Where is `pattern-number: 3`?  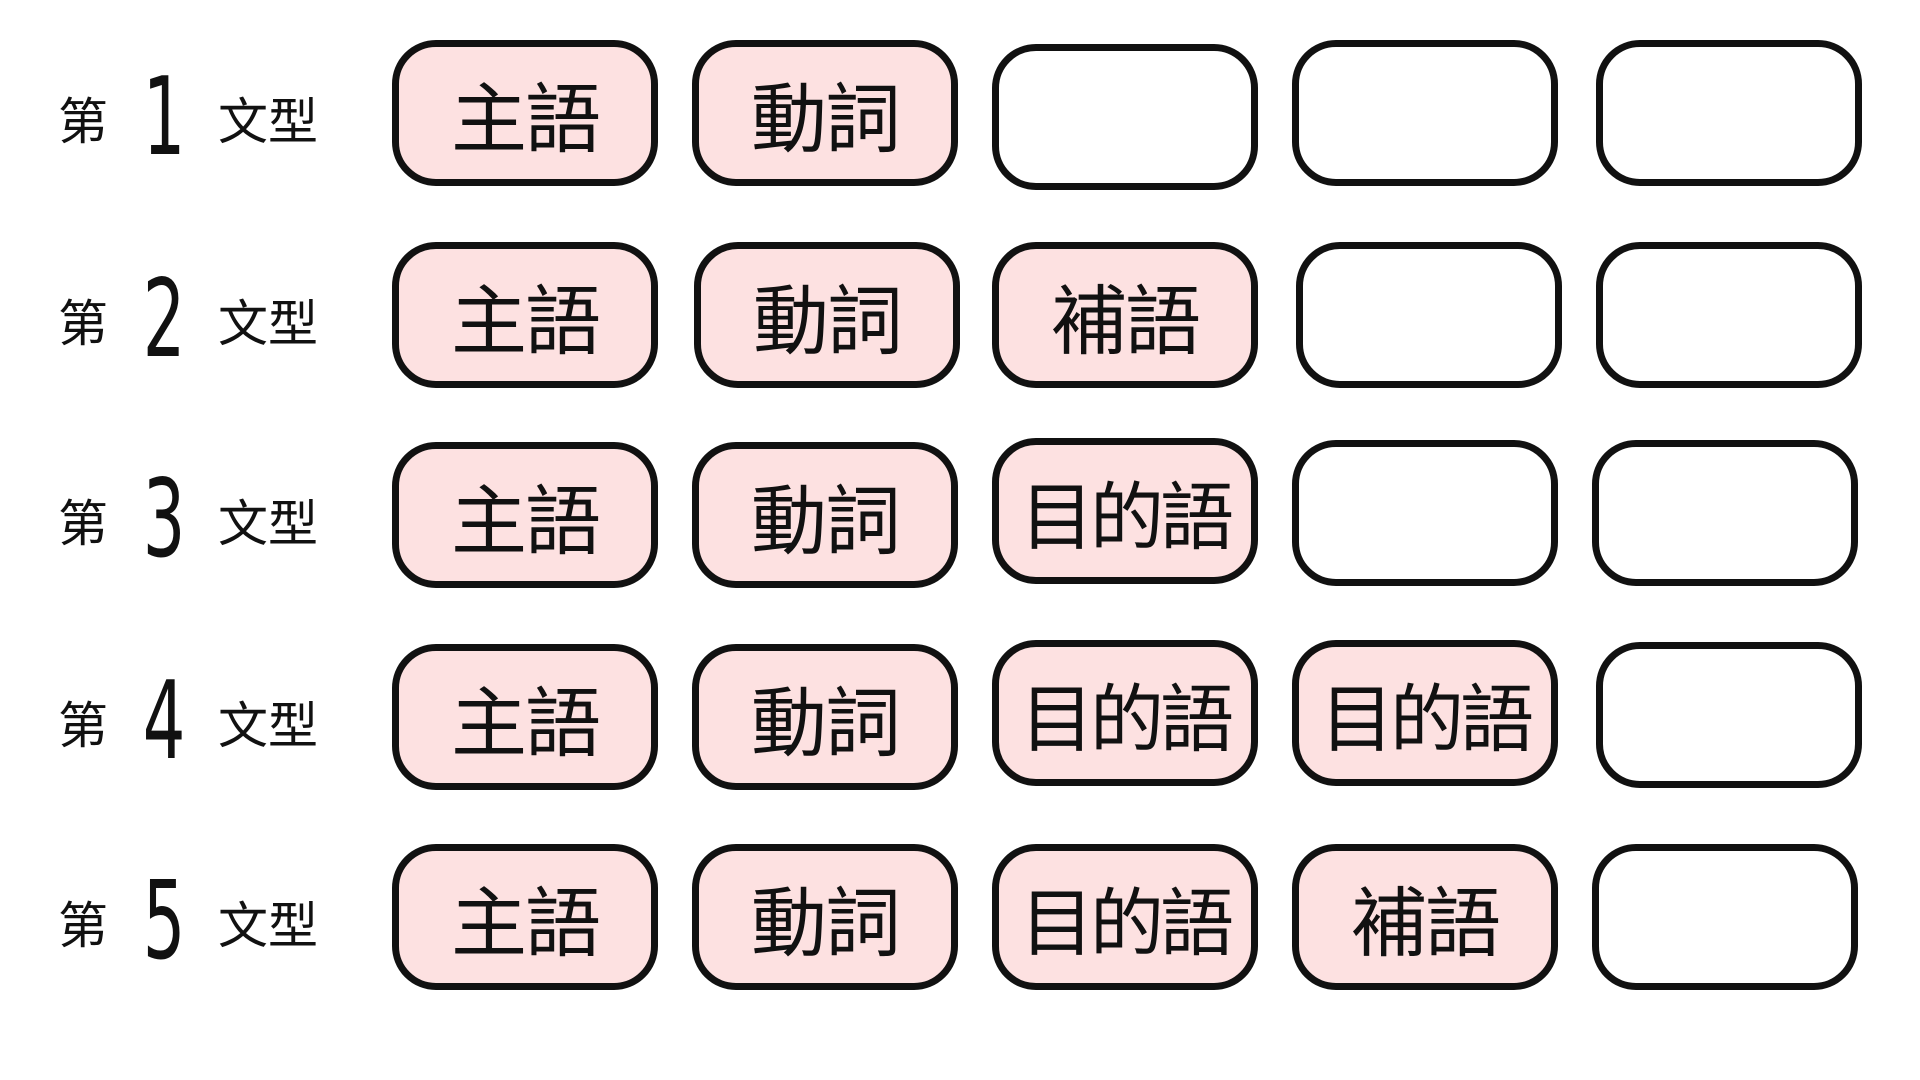 pattern-number: 3 is located at coordinates (164, 519).